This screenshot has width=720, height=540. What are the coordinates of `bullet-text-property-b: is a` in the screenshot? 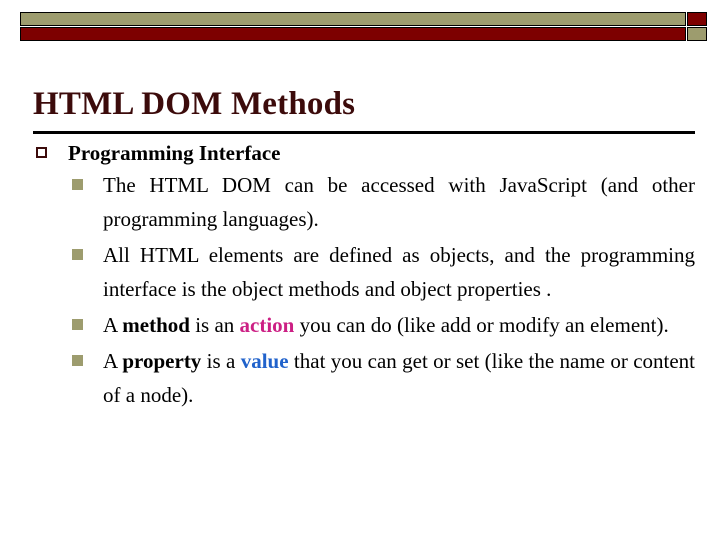 It's located at (221, 361).